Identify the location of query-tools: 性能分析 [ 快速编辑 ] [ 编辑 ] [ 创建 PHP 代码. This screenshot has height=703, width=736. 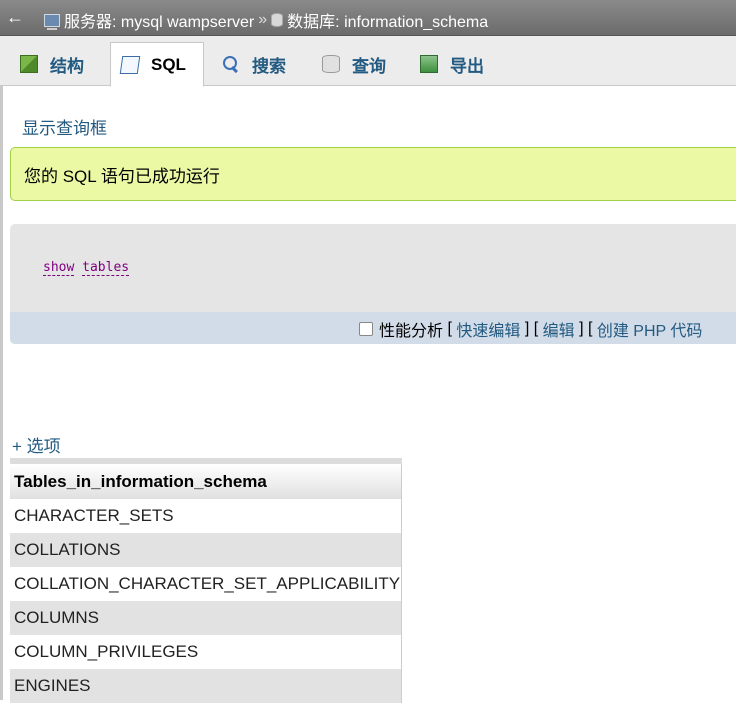
(530, 329).